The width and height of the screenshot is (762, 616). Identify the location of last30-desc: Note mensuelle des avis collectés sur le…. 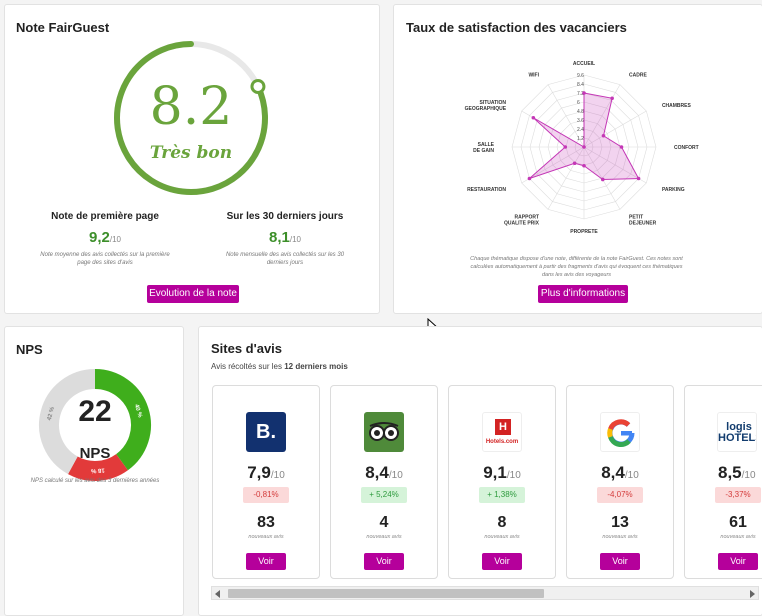
(285, 259).